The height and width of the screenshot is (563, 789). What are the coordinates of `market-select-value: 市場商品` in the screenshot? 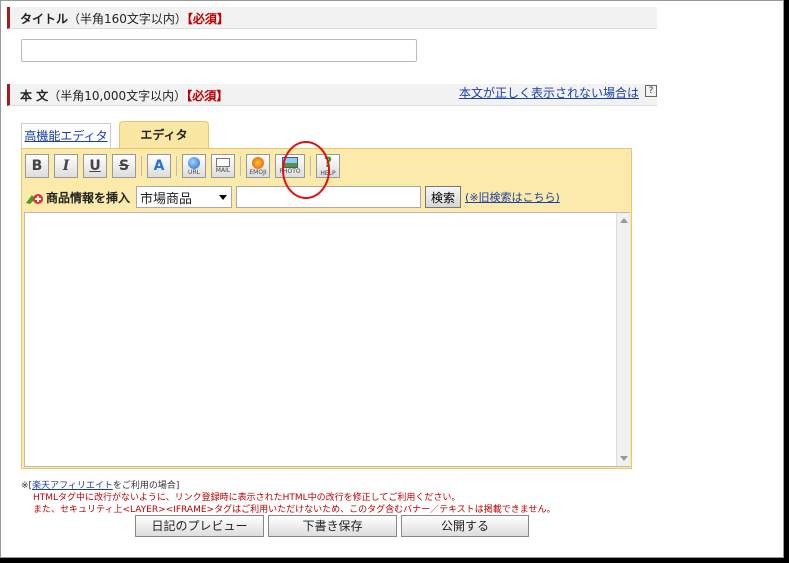 It's located at (166, 199).